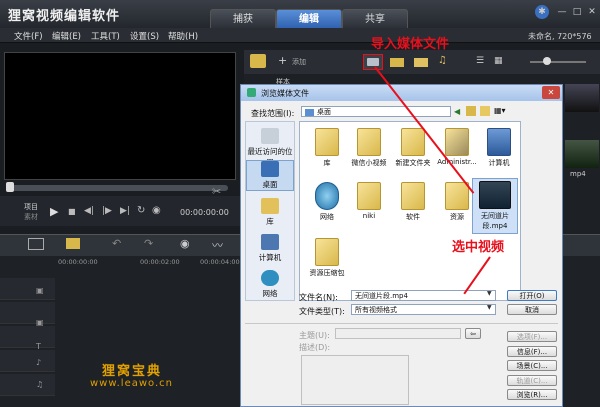 This screenshot has height=407, width=600. Describe the element at coordinates (473, 333) in the screenshot. I see `apply-subject-icon: ⇦` at that location.